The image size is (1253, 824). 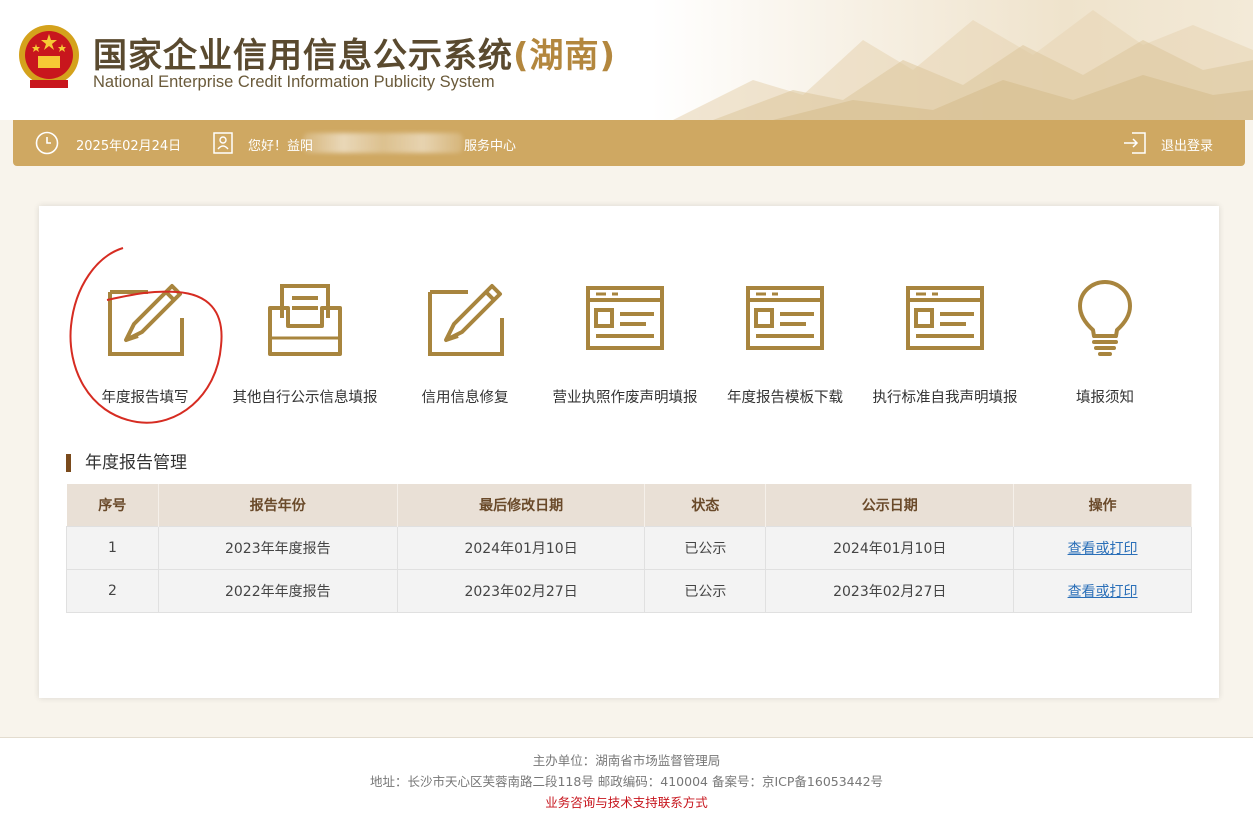 What do you see at coordinates (278, 505) in the screenshot?
I see `column-header: 报告年份` at bounding box center [278, 505].